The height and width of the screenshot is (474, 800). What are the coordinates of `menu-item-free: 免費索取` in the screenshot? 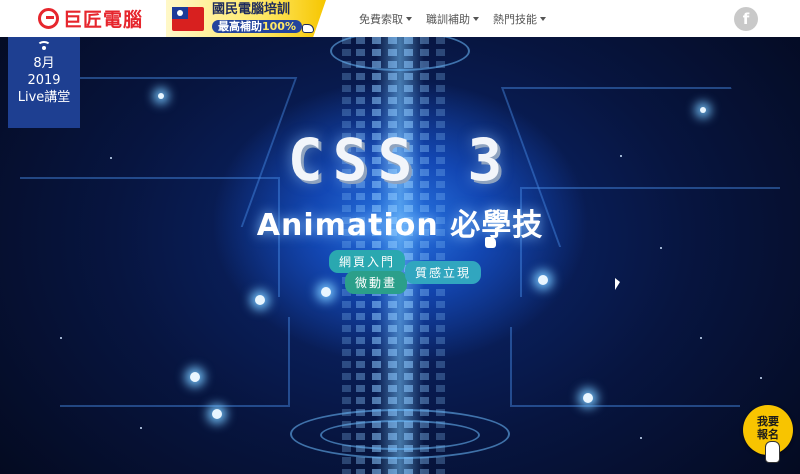 It's located at (385, 19).